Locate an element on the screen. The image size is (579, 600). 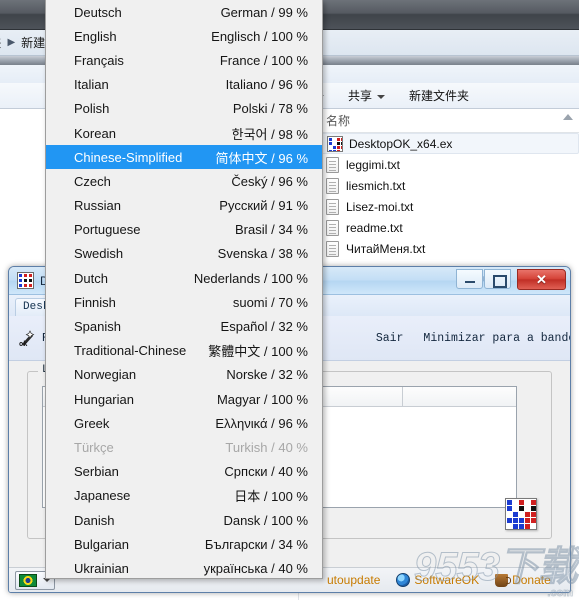
desktopok-icon is located at coordinates (25, 280).